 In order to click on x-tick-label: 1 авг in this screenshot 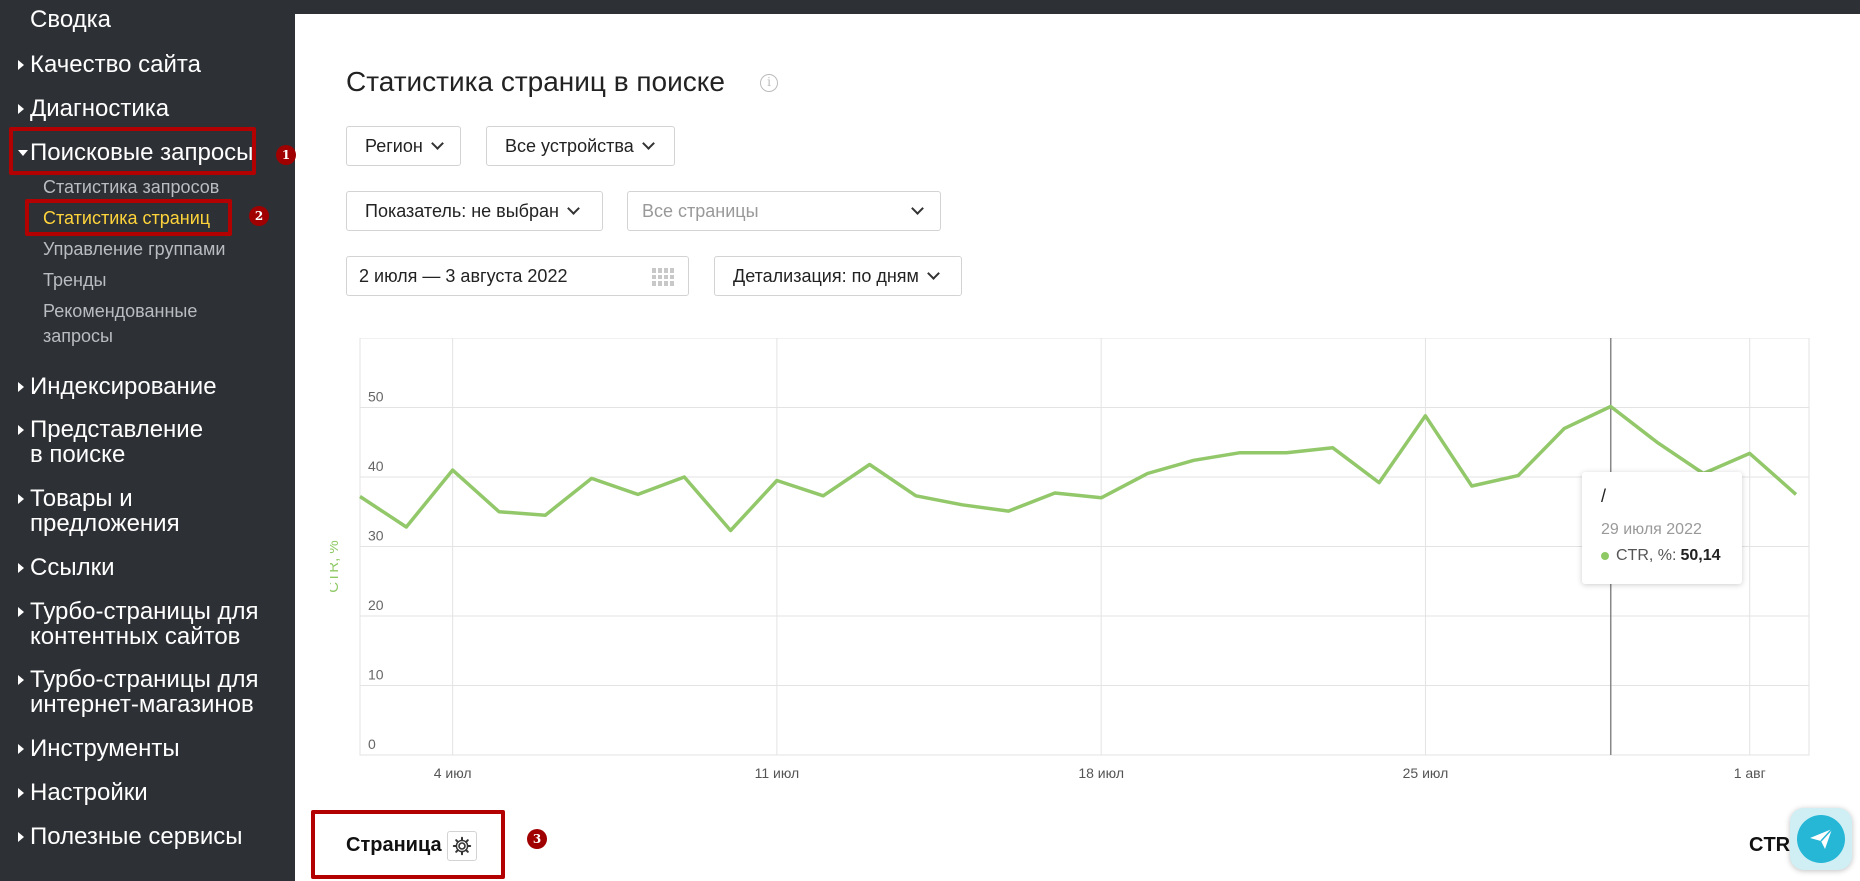, I will do `click(1750, 773)`.